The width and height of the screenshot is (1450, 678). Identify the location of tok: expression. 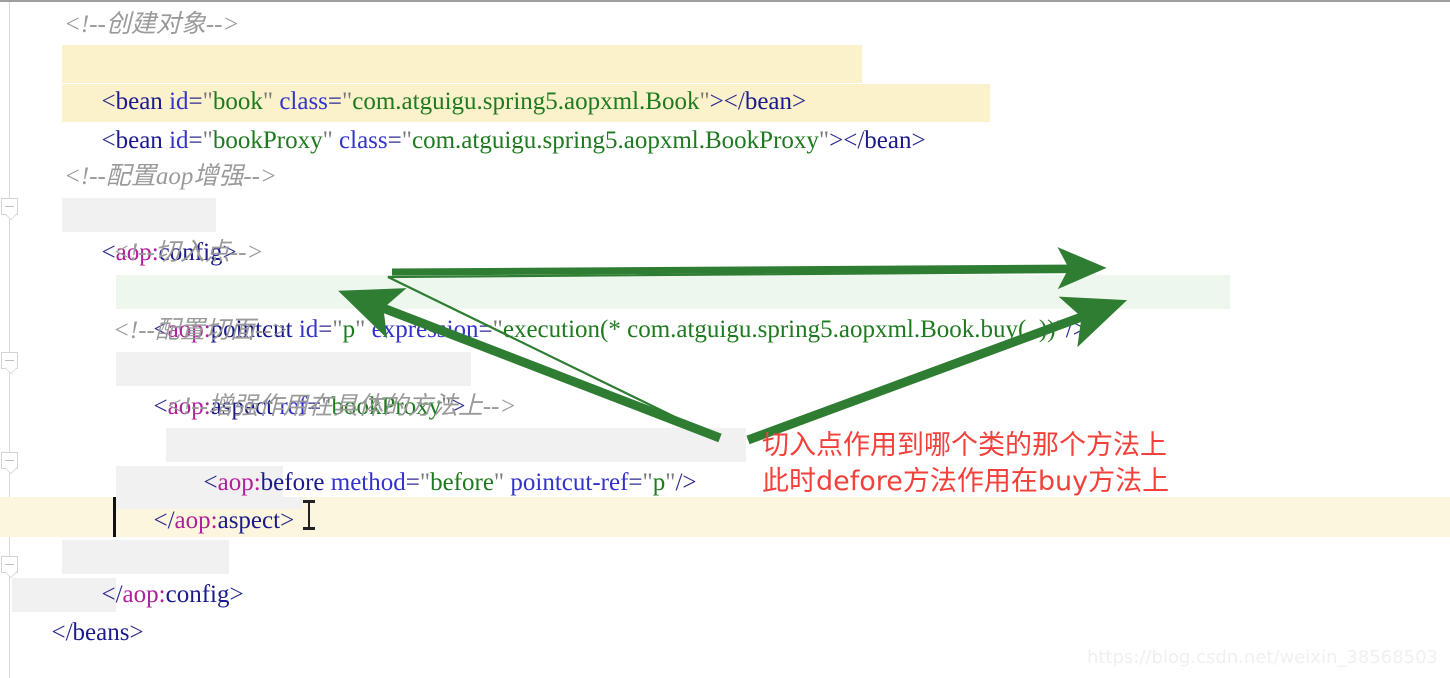
(425, 329).